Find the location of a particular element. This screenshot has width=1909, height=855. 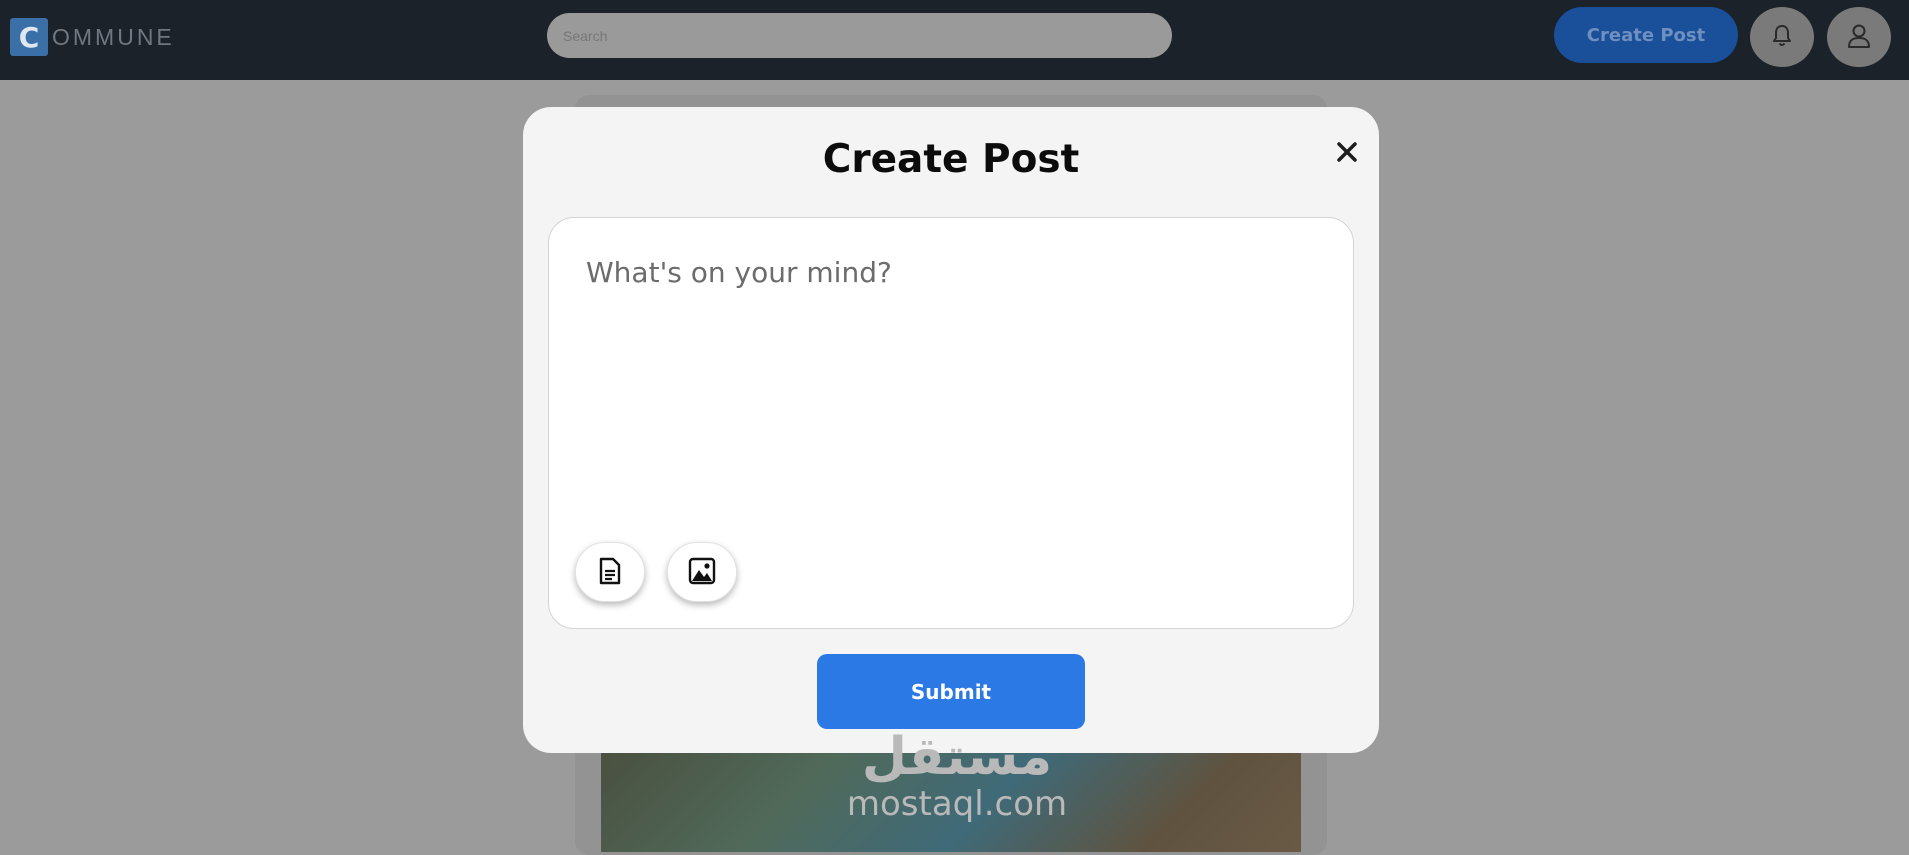

attach-file-button is located at coordinates (610, 572).